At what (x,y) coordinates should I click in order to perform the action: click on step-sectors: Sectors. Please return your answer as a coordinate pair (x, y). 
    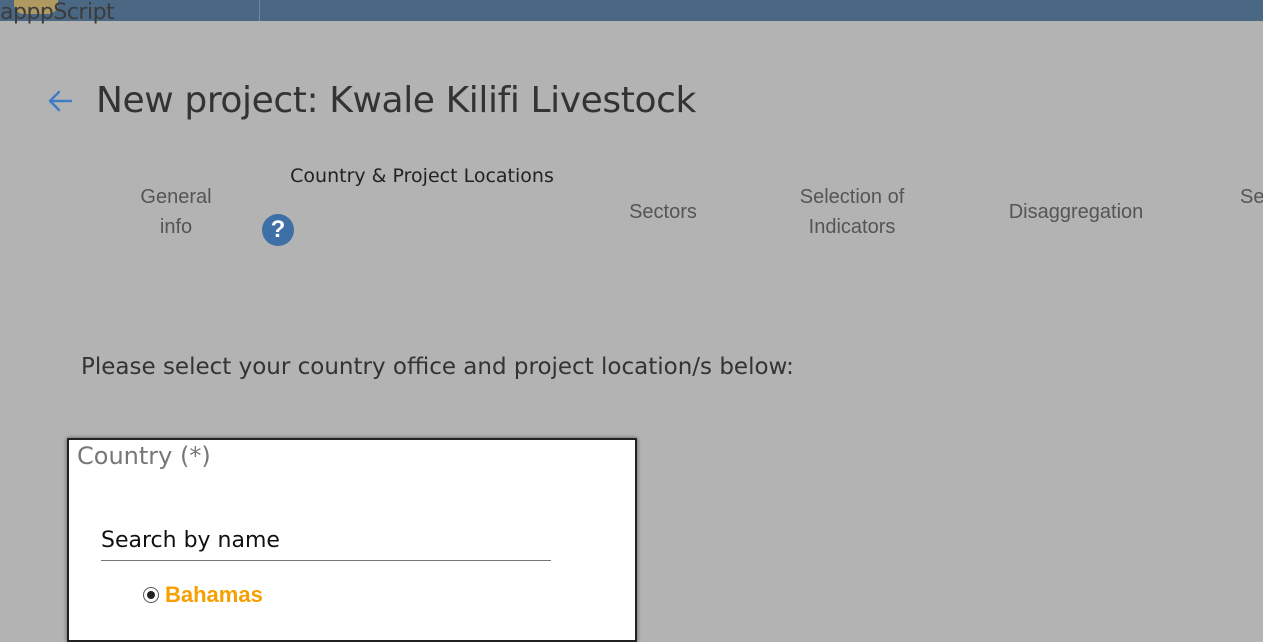
    Looking at the image, I should click on (663, 212).